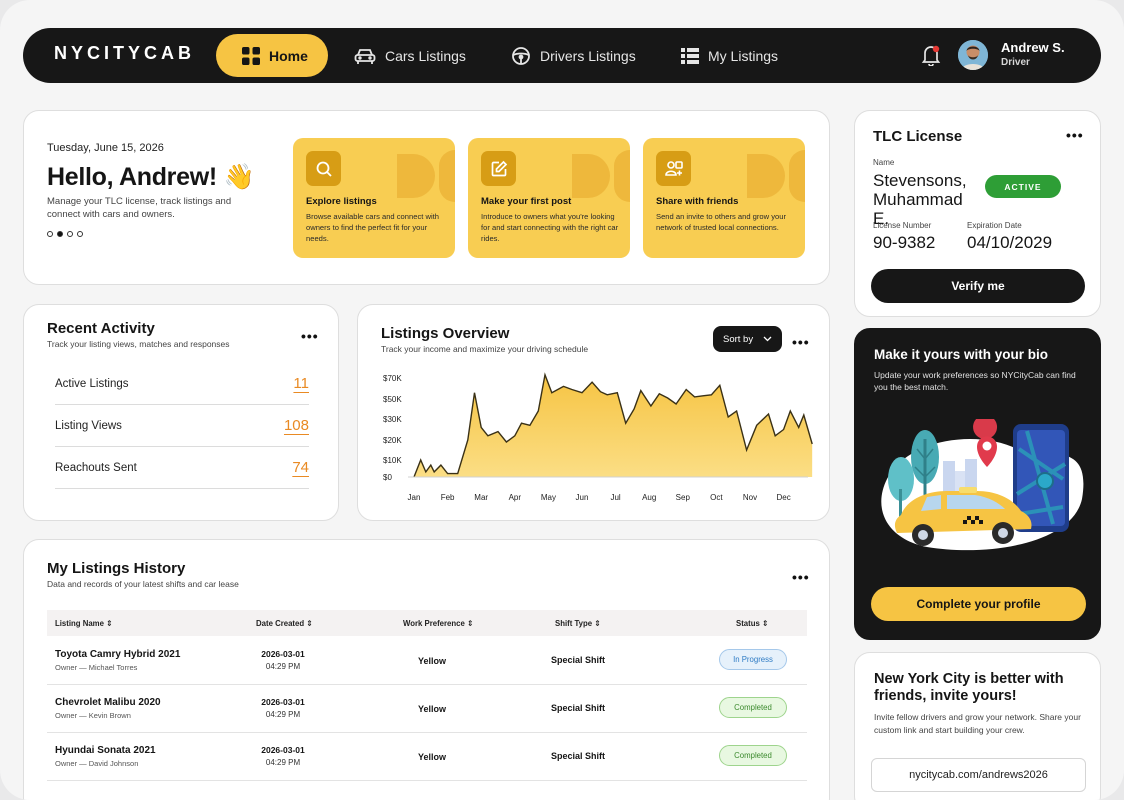 The width and height of the screenshot is (1124, 800). Describe the element at coordinates (301, 383) in the screenshot. I see `activity-value: 11` at that location.